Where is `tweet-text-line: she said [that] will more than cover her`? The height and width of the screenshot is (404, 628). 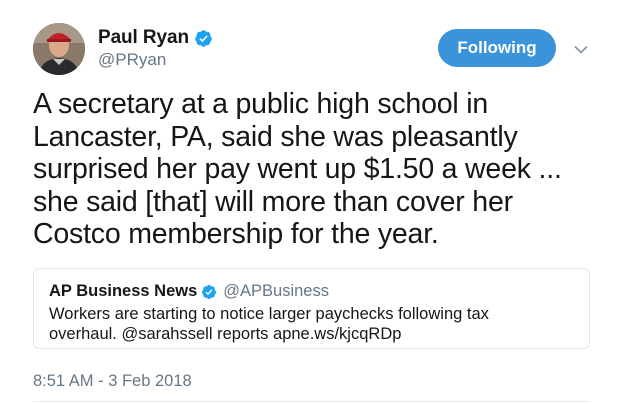 tweet-text-line: she said [that] will more than cover her is located at coordinates (273, 201).